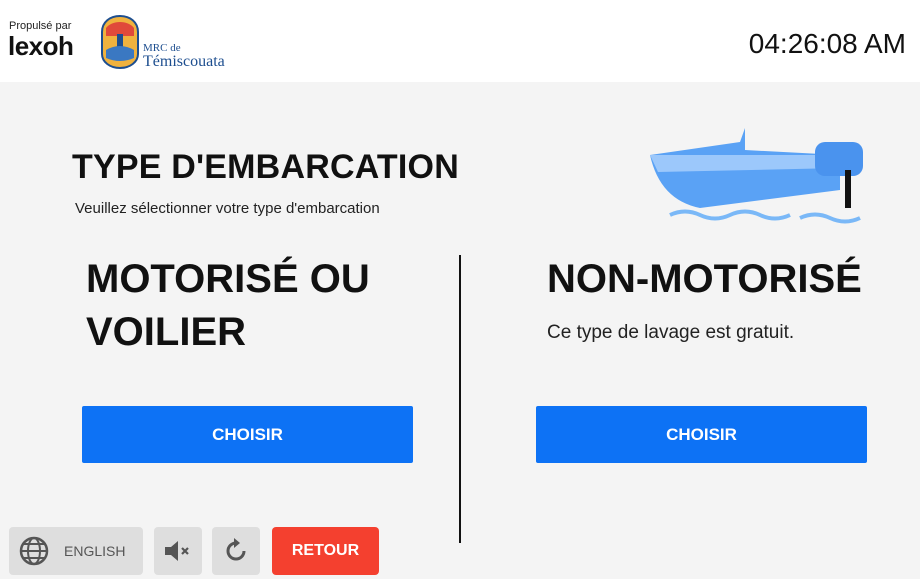 The height and width of the screenshot is (579, 920). I want to click on mute-button, so click(178, 551).